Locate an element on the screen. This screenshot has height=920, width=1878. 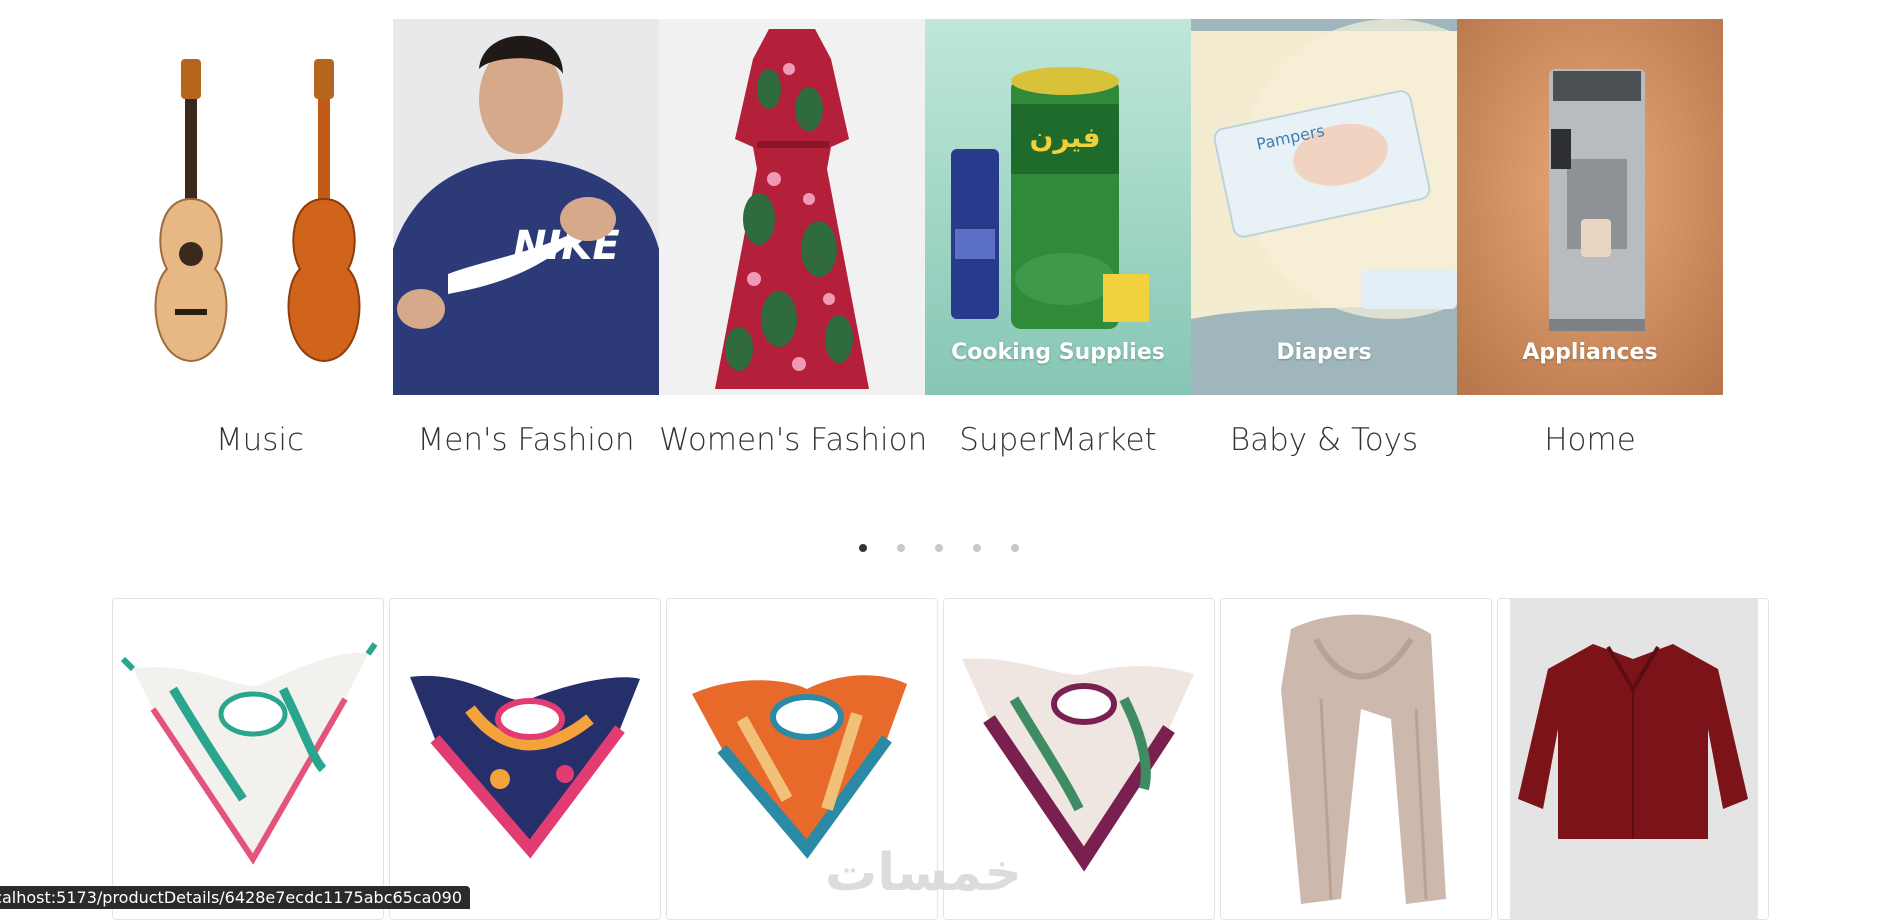
hoodie-model-image: NIKE is located at coordinates (526, 207).